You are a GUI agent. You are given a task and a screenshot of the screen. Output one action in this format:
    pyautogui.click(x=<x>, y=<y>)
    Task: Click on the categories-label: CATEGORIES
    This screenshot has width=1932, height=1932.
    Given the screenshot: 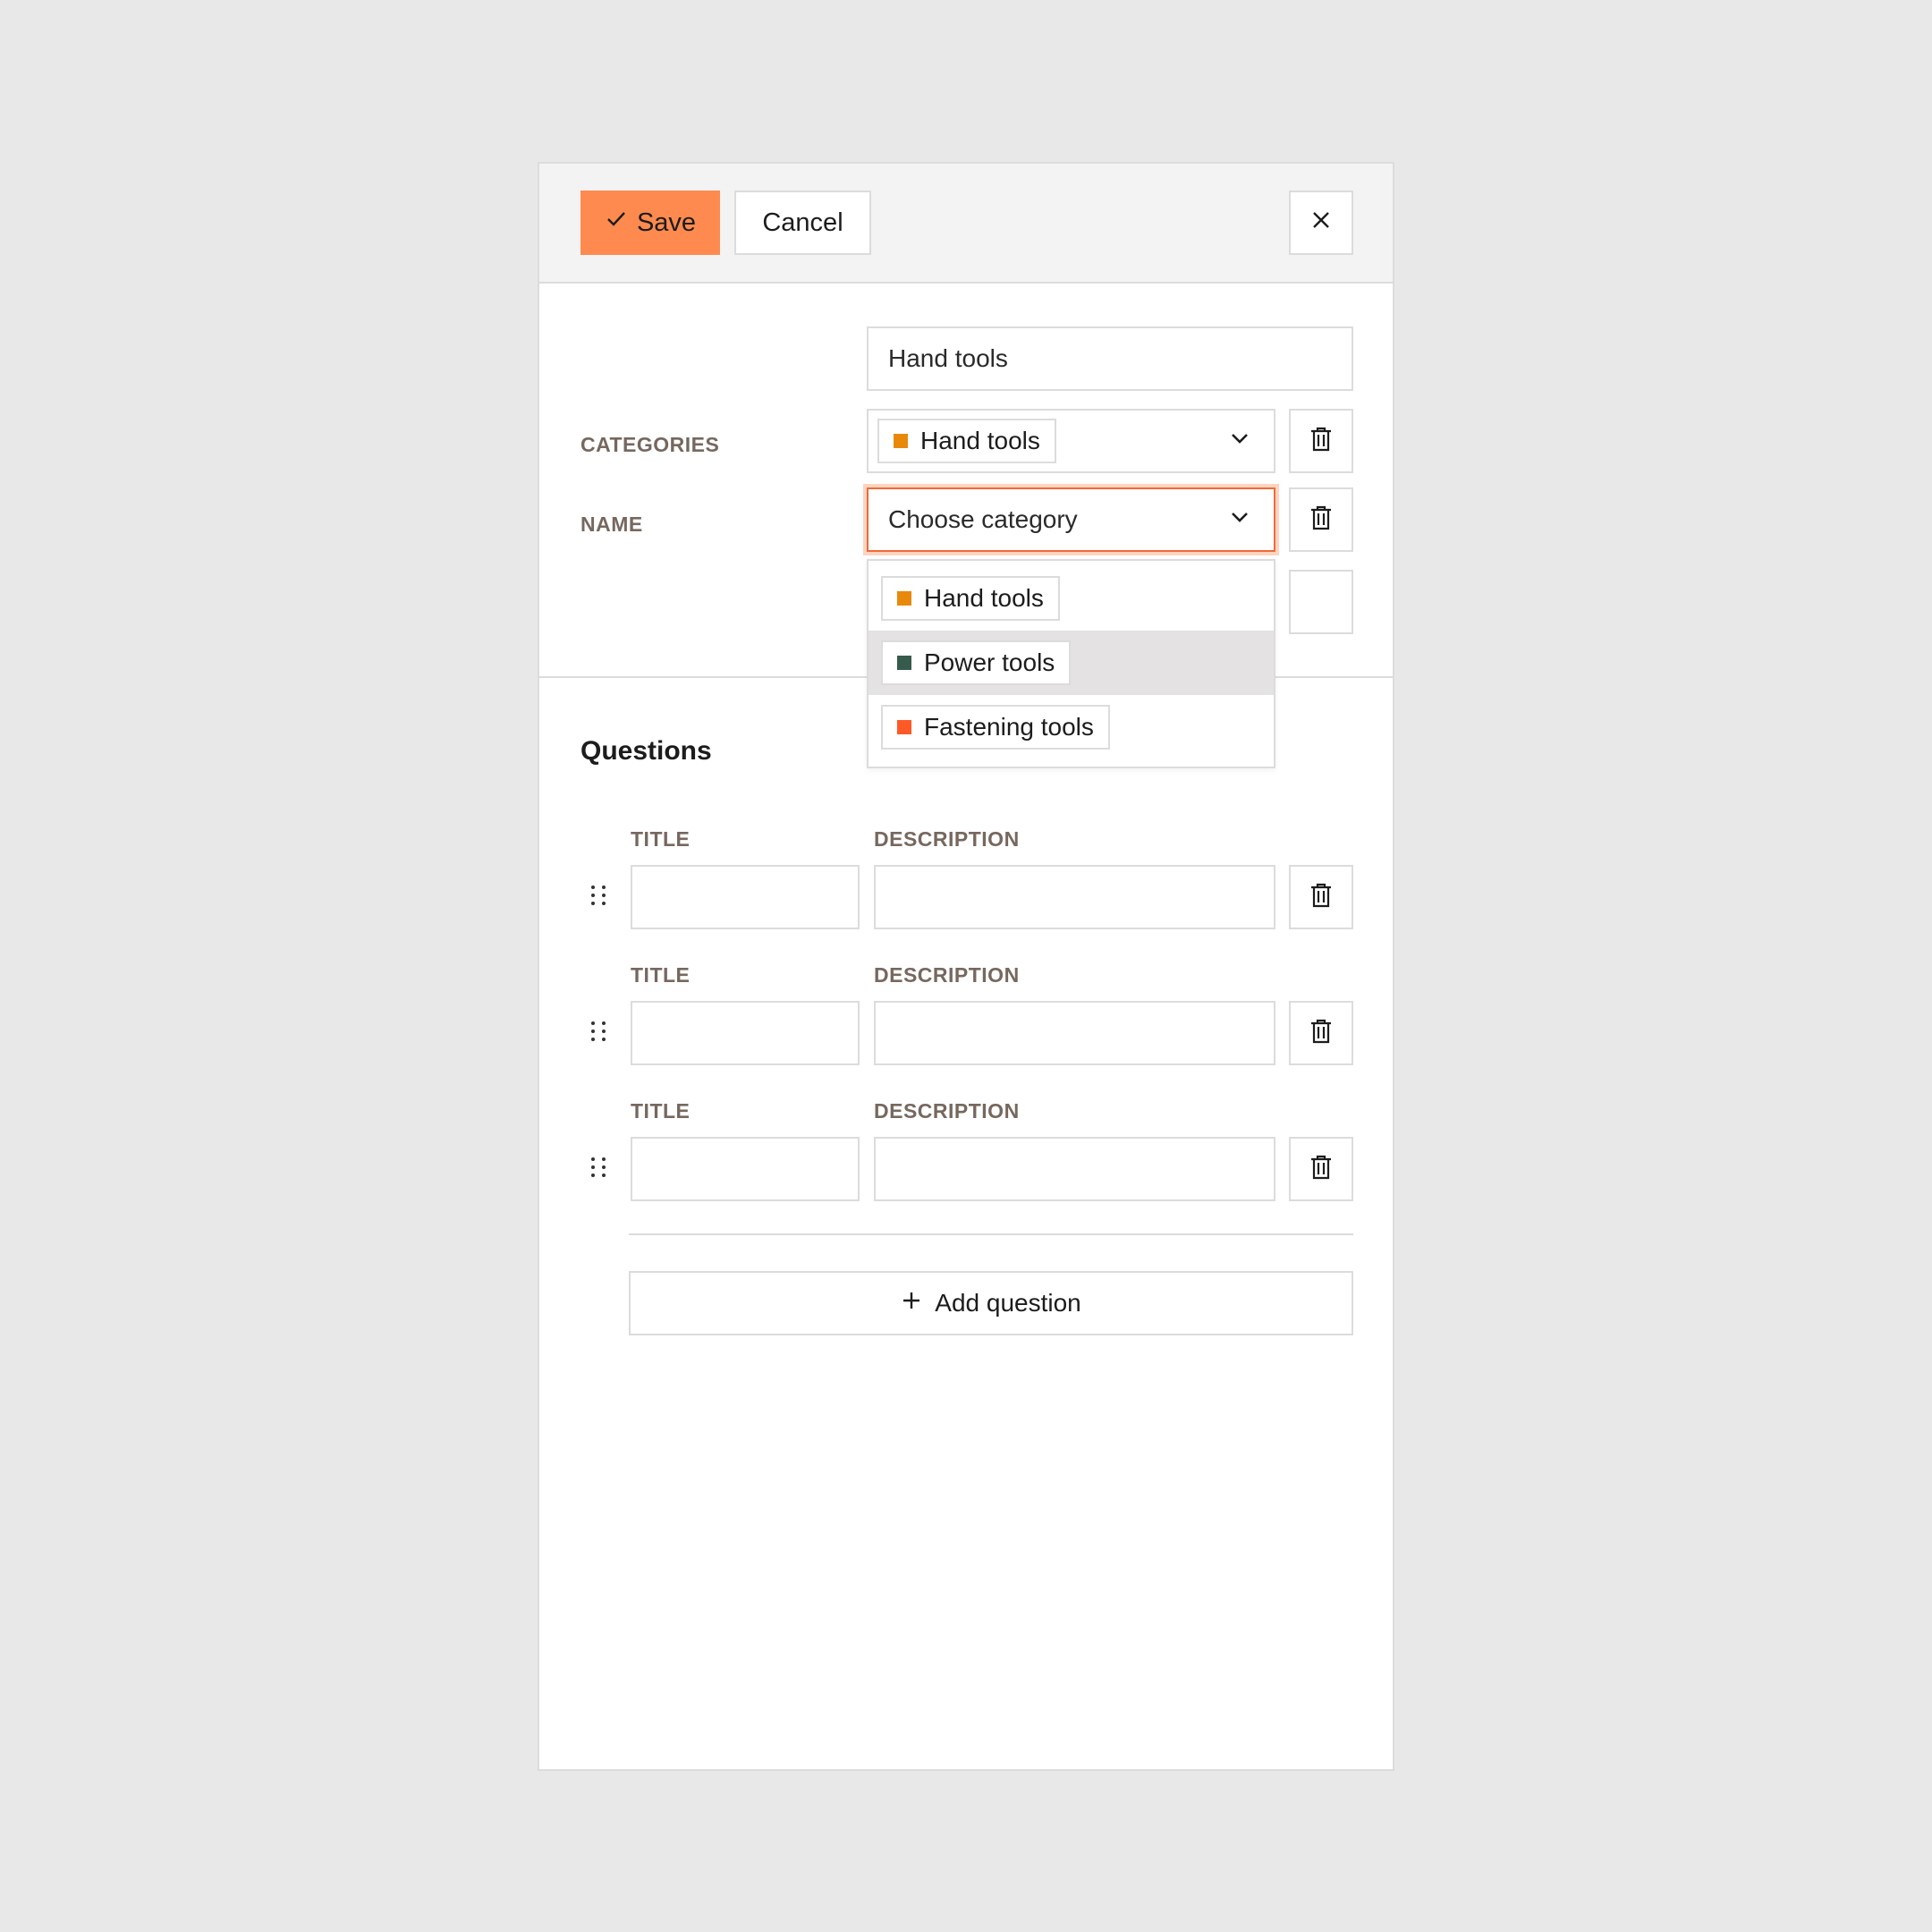 What is the action you would take?
    pyautogui.click(x=650, y=444)
    